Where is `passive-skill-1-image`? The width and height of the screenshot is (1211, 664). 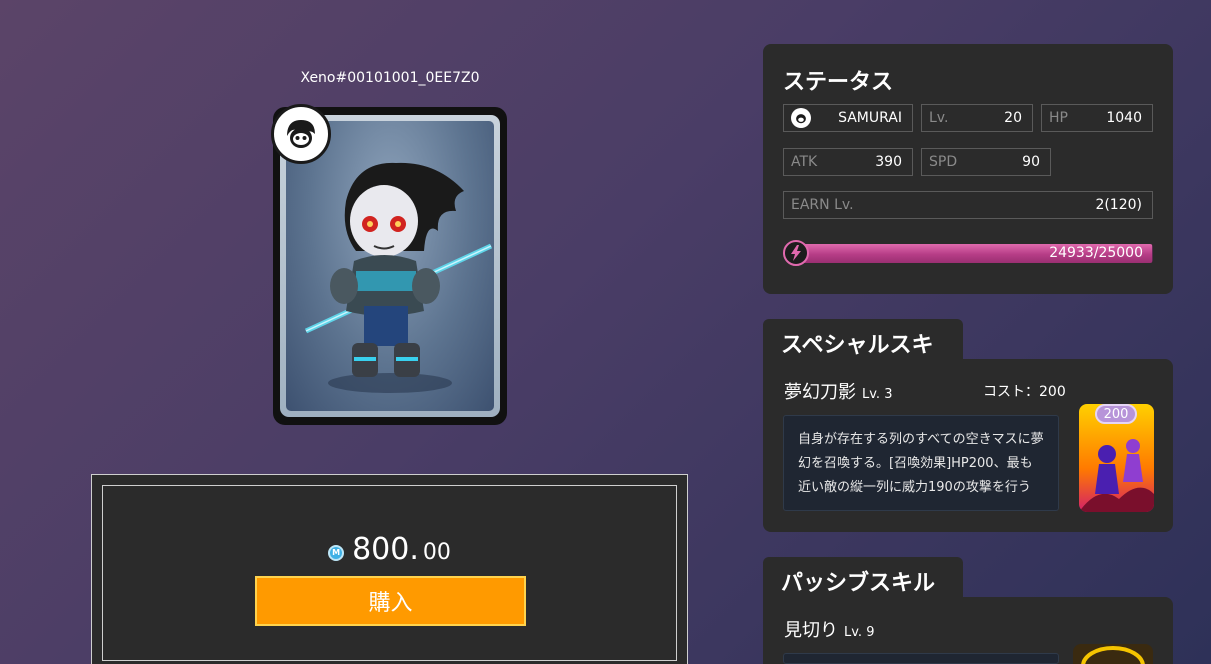 passive-skill-1-image is located at coordinates (1113, 654).